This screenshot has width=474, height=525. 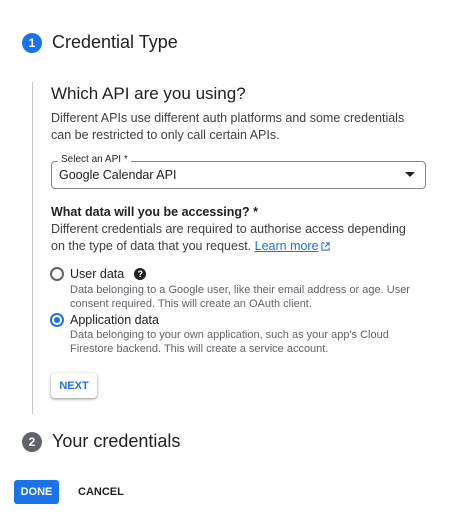 What do you see at coordinates (74, 385) in the screenshot?
I see `next-button: NEXT` at bounding box center [74, 385].